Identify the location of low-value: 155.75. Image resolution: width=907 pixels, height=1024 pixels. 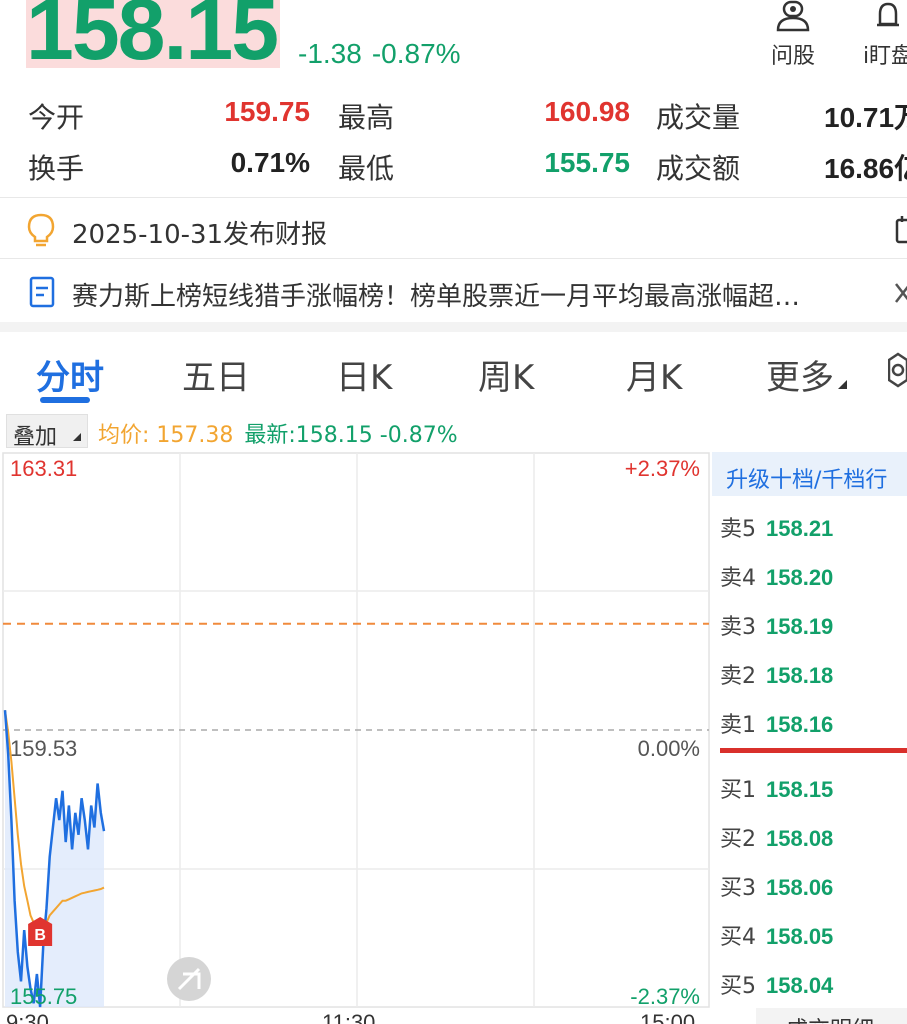
(587, 162).